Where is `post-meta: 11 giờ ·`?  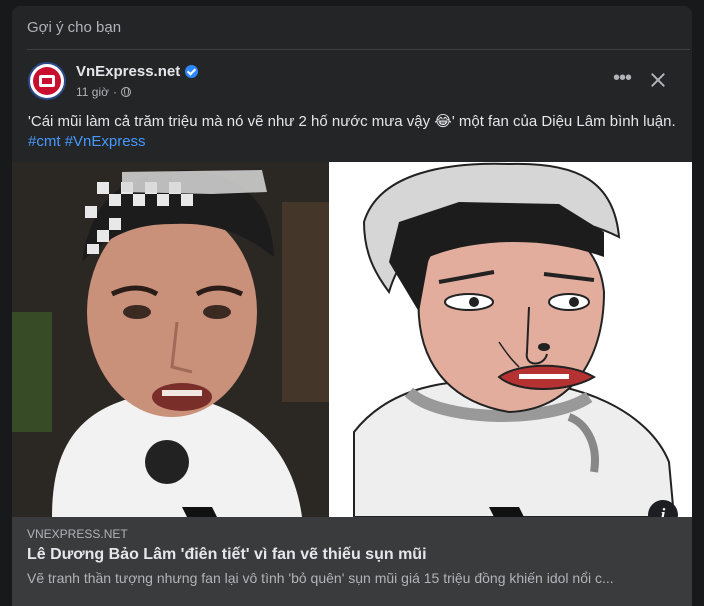 post-meta: 11 giờ · is located at coordinates (103, 92).